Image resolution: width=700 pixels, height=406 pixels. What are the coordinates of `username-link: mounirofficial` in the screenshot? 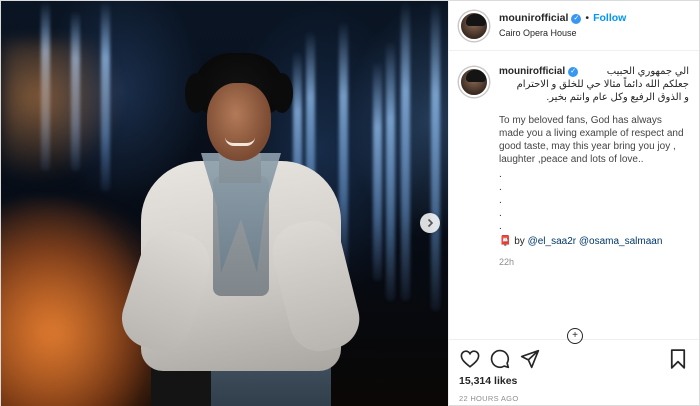 It's located at (533, 18).